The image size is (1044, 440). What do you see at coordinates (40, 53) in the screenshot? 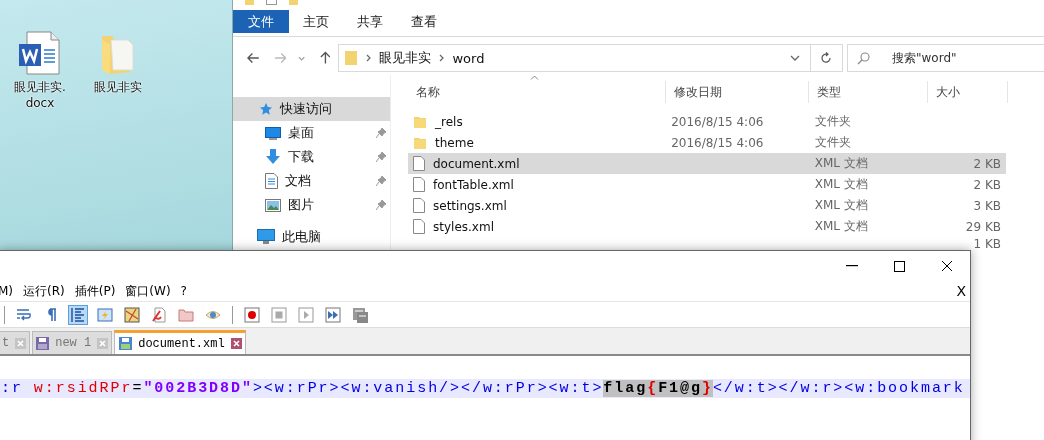
I see `word-document-icon` at bounding box center [40, 53].